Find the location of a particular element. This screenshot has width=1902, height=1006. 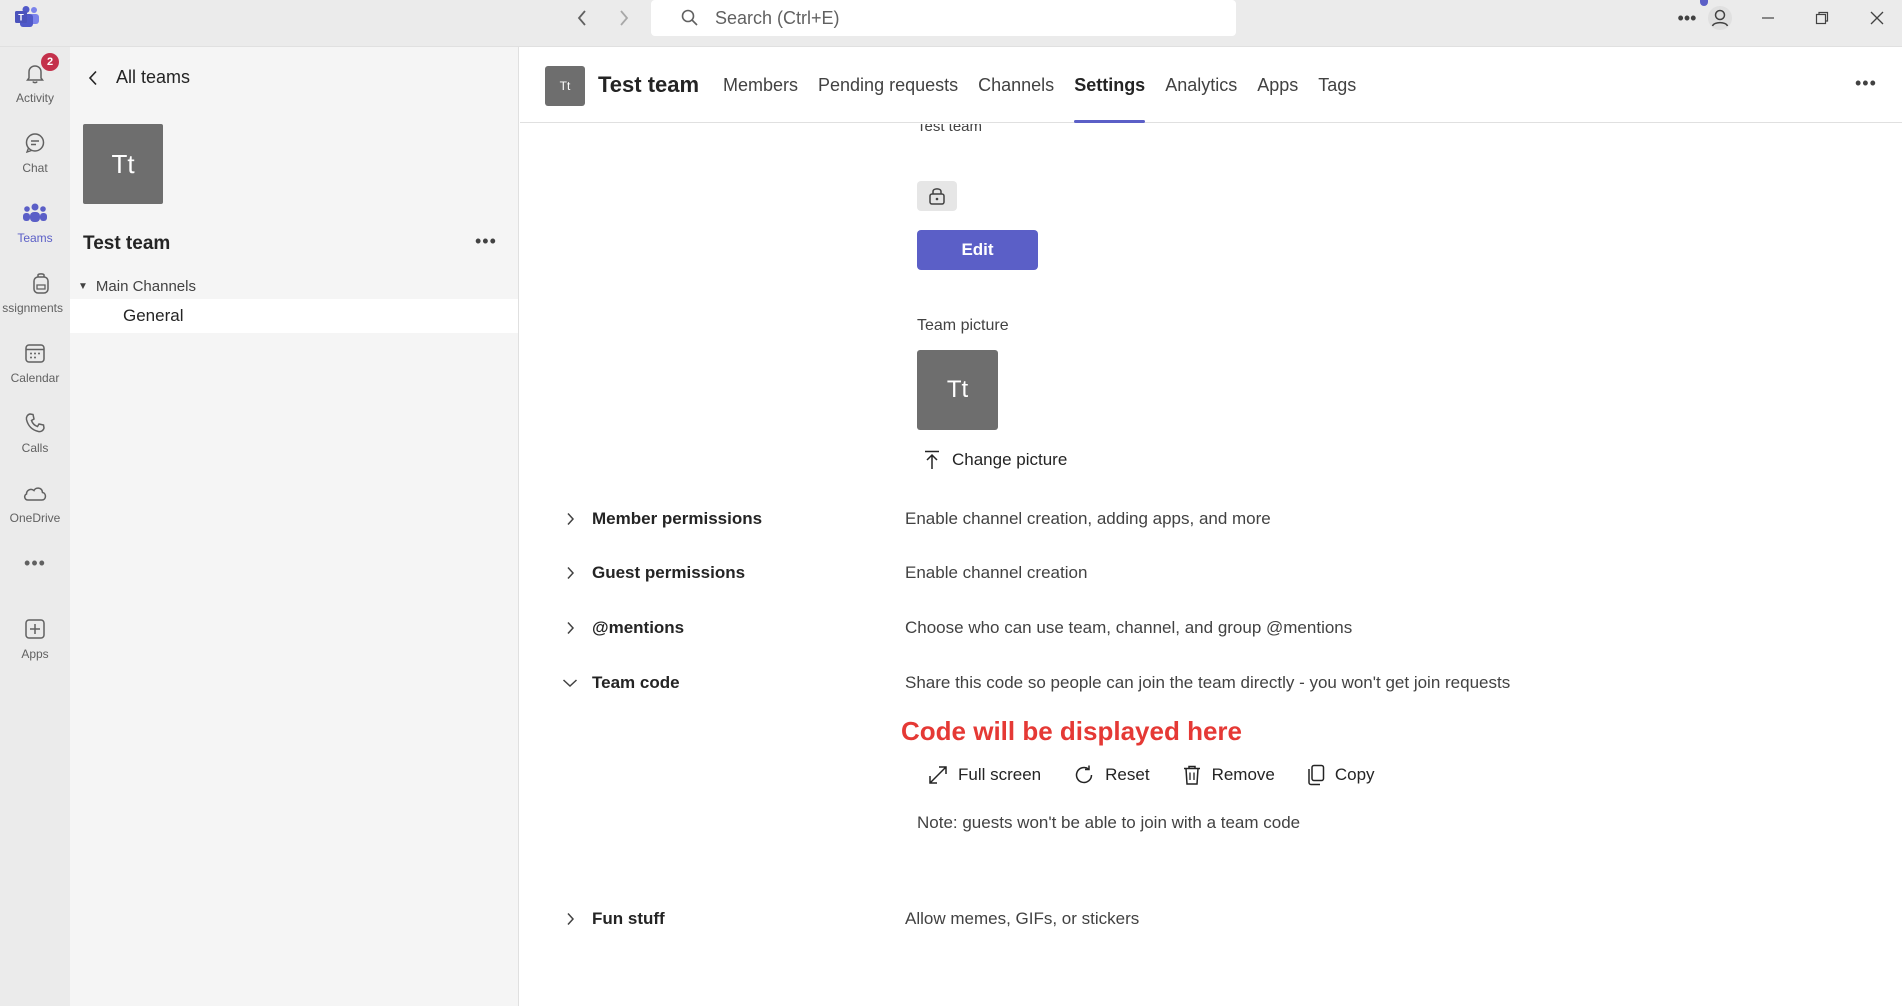

privacy-lock-button is located at coordinates (937, 196).